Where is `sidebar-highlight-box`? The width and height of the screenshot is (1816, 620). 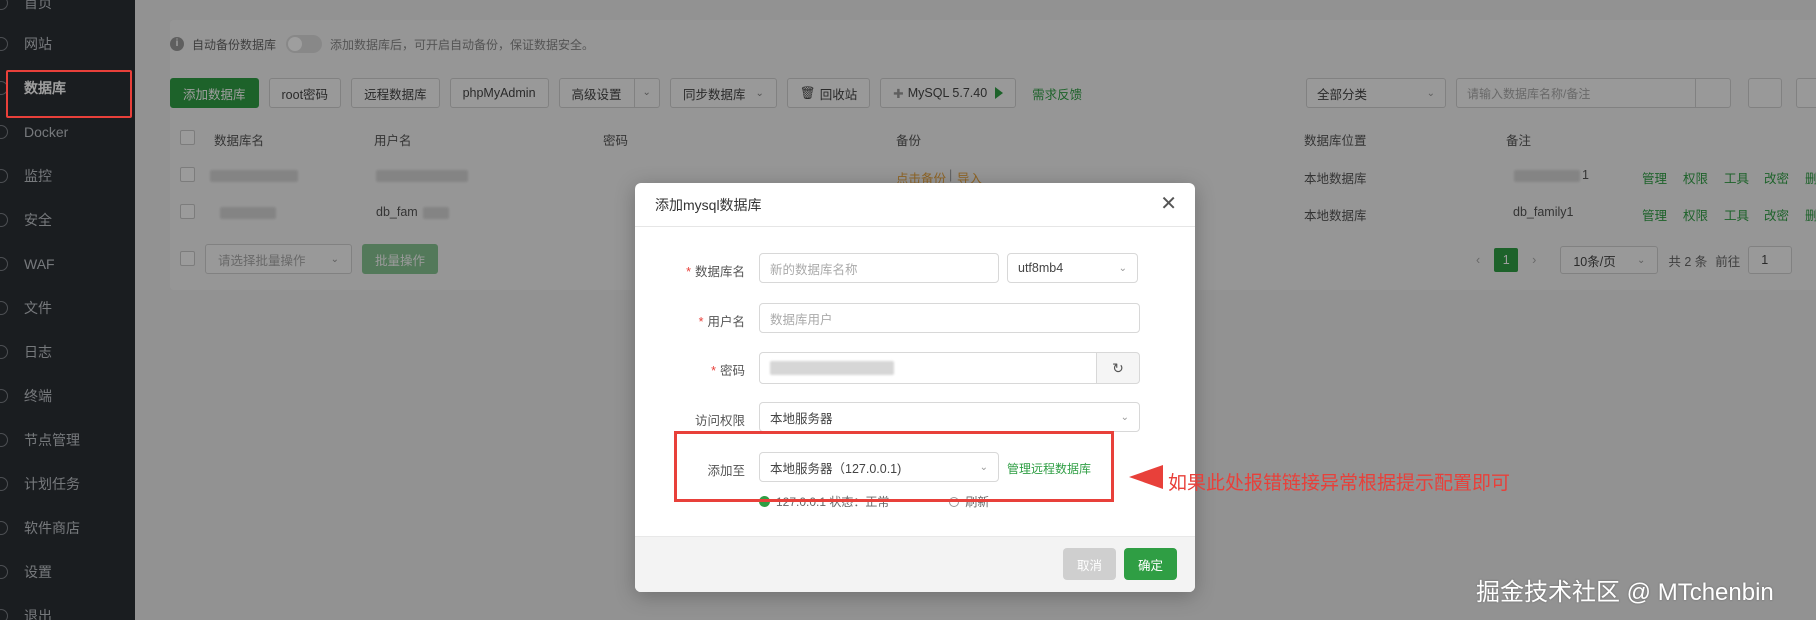
sidebar-highlight-box is located at coordinates (69, 94).